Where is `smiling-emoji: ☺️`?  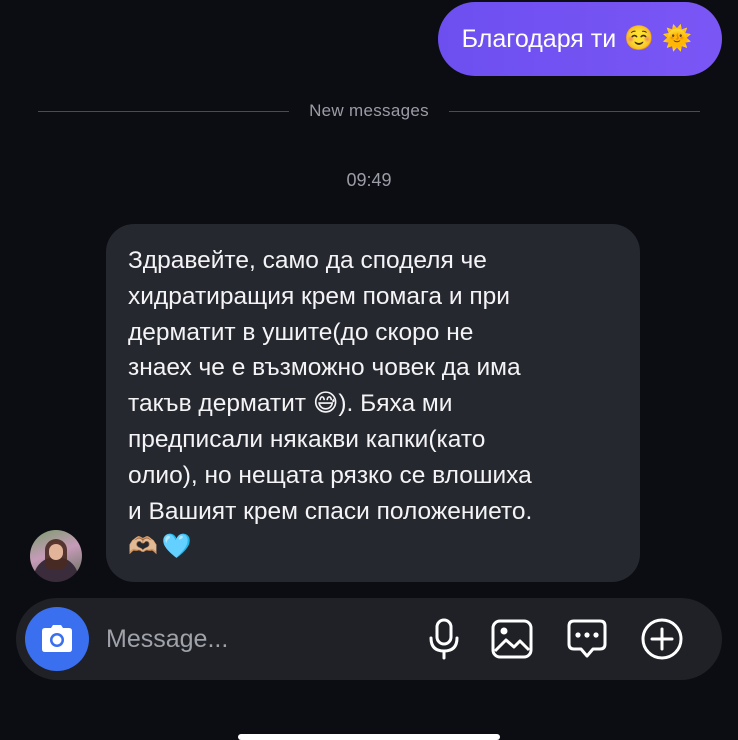 smiling-emoji: ☺️ is located at coordinates (639, 38).